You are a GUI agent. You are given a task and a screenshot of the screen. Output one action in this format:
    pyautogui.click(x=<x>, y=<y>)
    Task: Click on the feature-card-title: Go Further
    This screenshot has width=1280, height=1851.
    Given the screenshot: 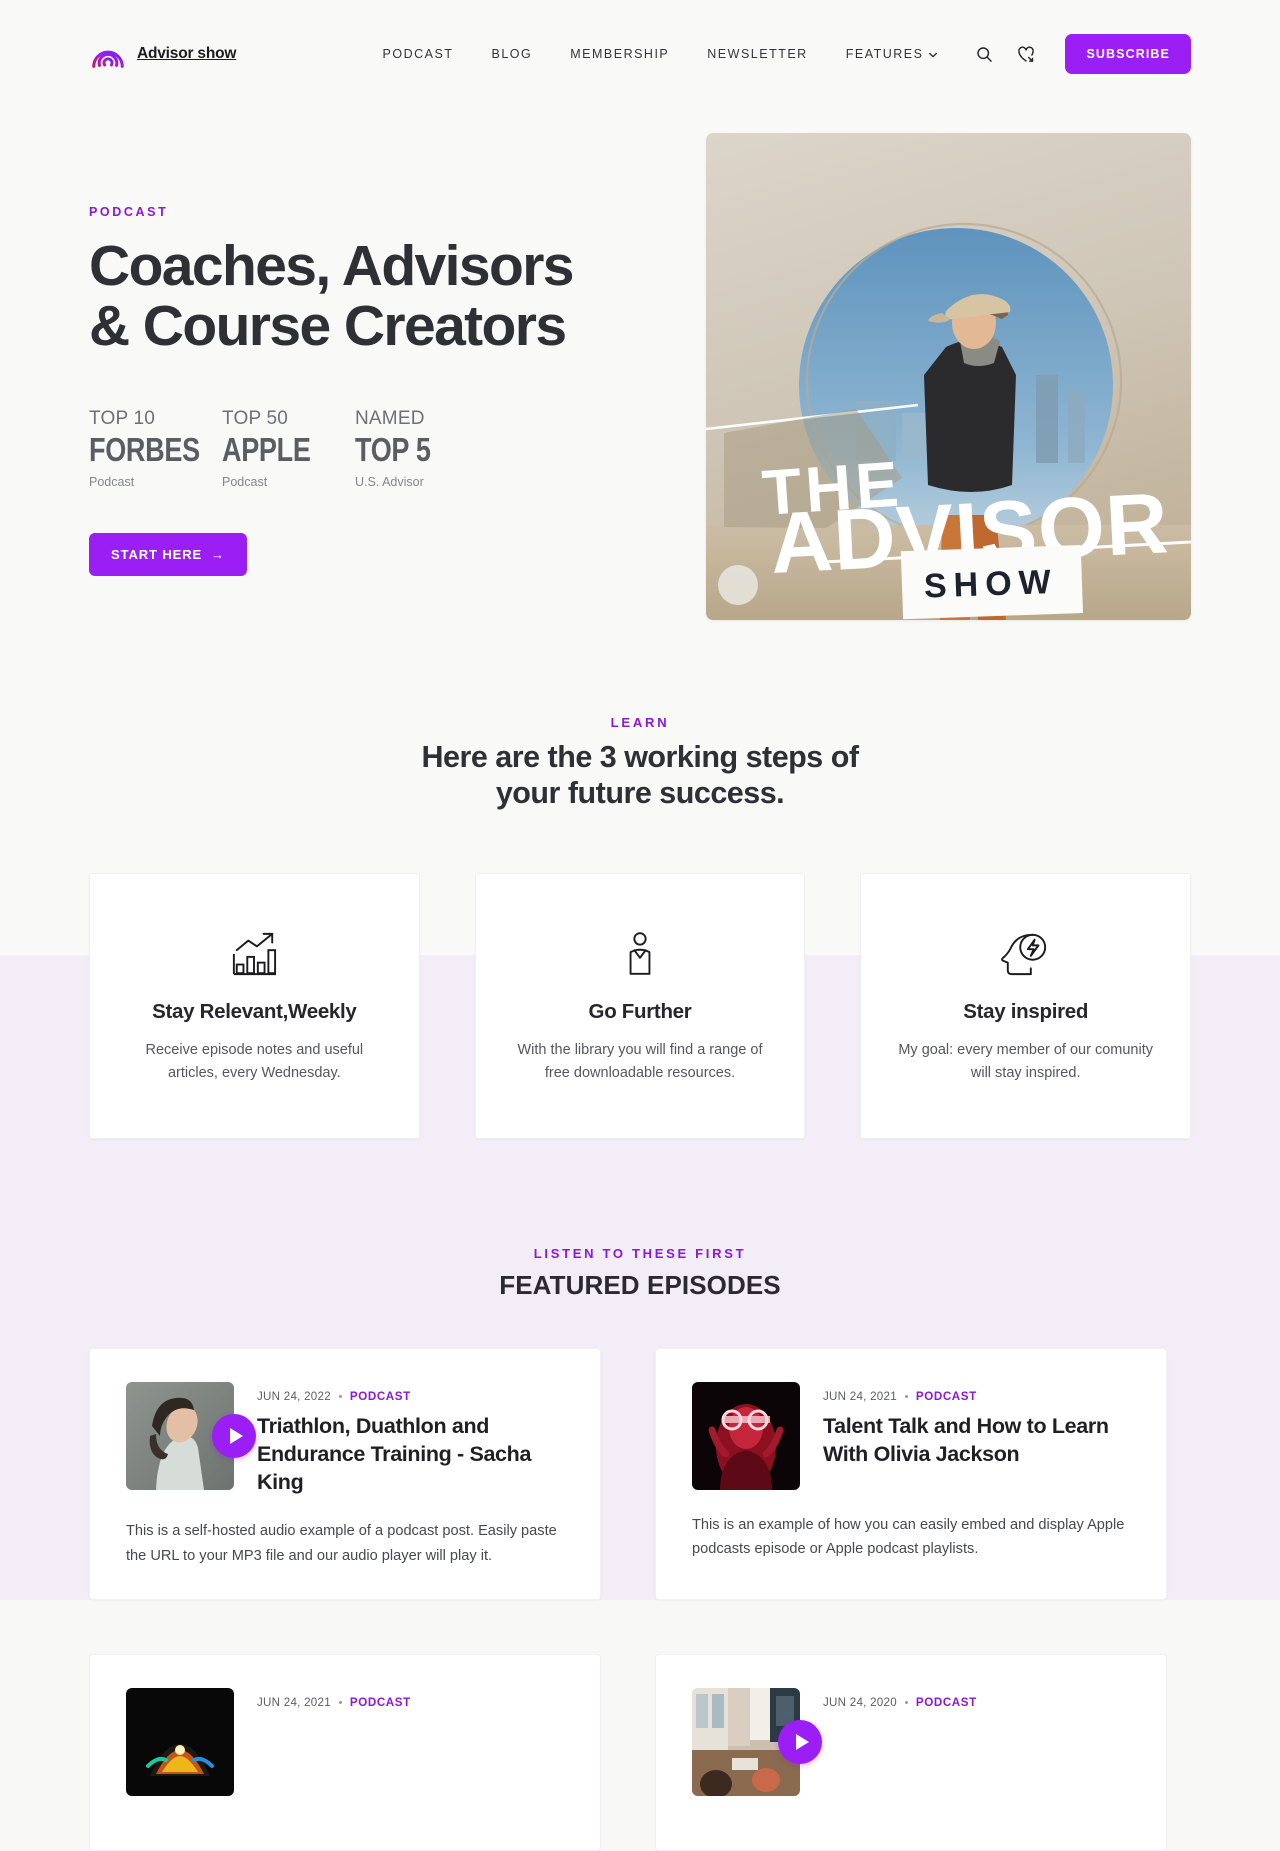 What is the action you would take?
    pyautogui.click(x=640, y=1011)
    